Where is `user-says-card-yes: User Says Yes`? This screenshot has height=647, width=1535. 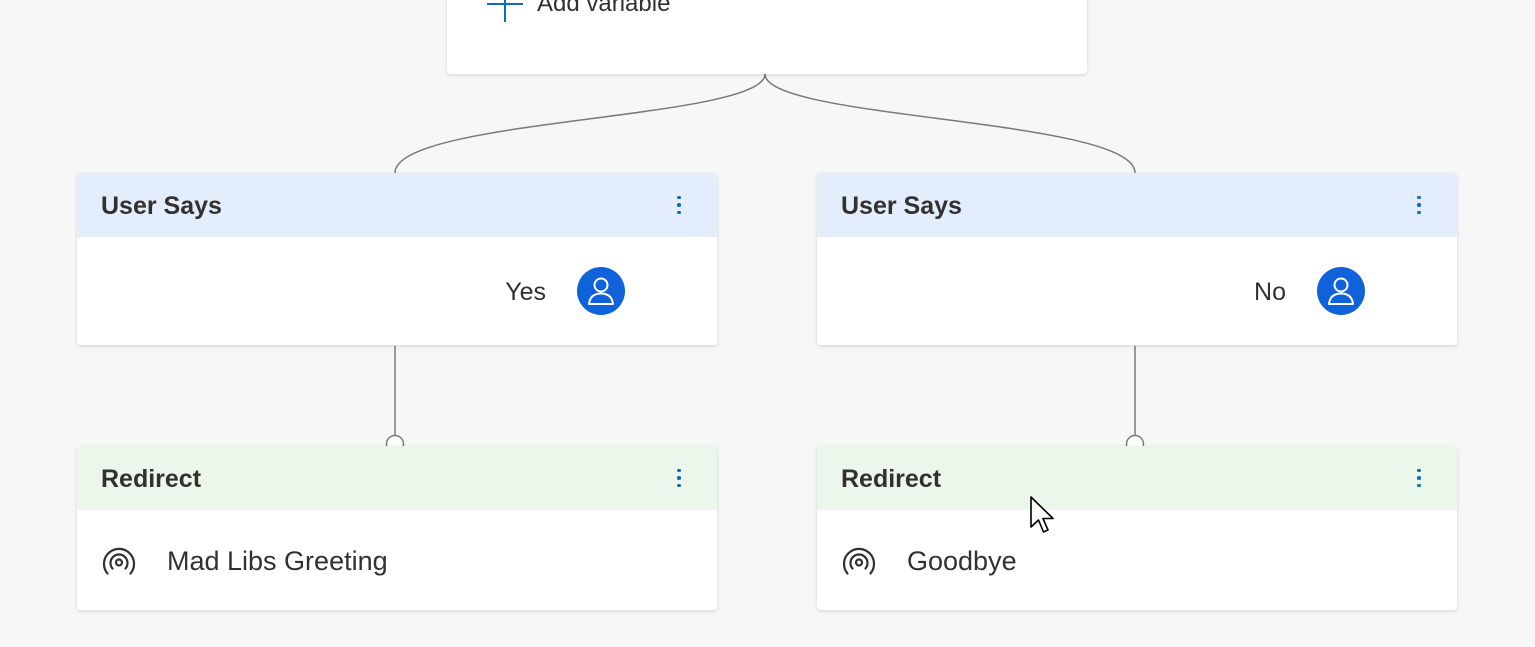 user-says-card-yes: User Says Yes is located at coordinates (397, 259).